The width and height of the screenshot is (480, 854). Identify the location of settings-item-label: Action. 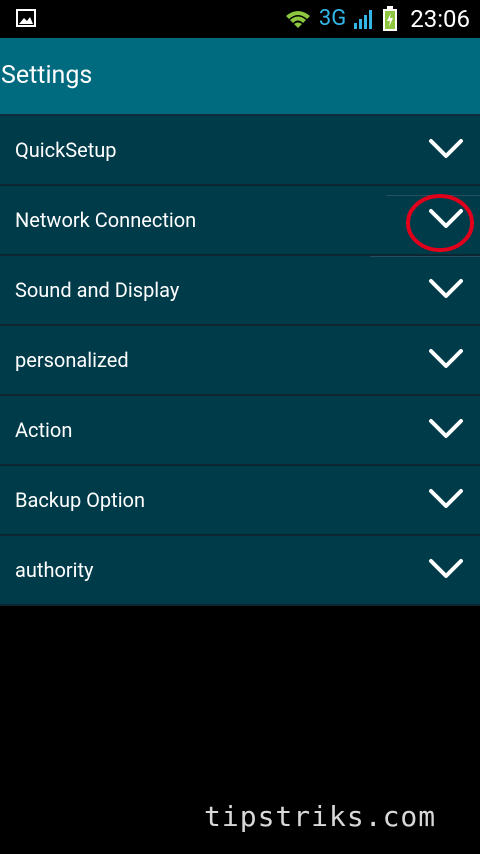
(44, 430).